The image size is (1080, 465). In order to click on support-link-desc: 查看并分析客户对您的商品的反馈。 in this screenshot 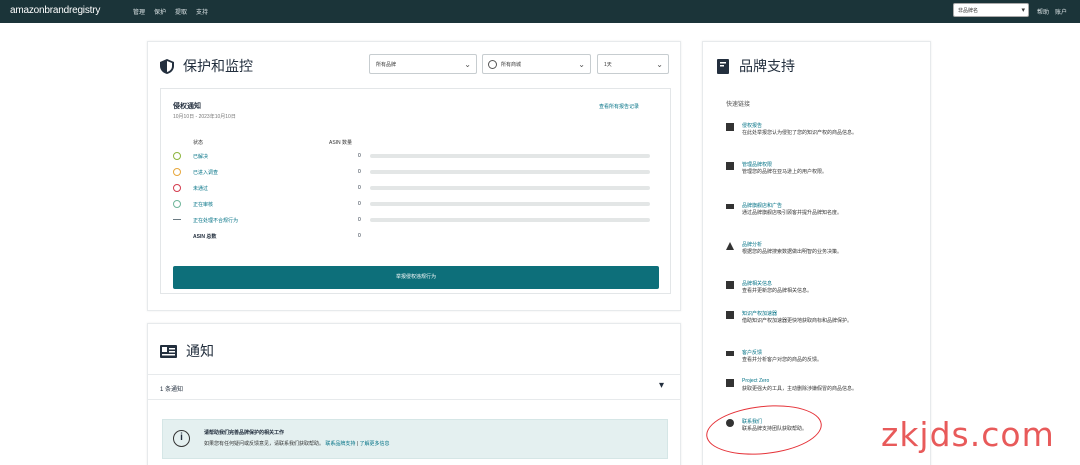, I will do `click(782, 360)`.